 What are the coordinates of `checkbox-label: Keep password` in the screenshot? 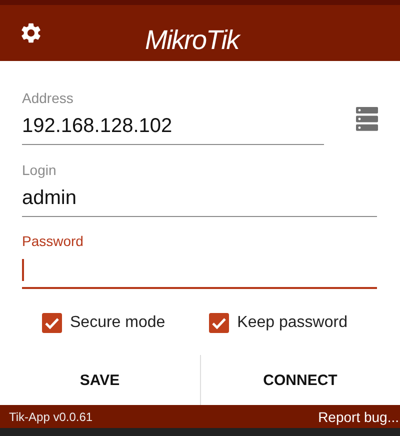 It's located at (292, 323).